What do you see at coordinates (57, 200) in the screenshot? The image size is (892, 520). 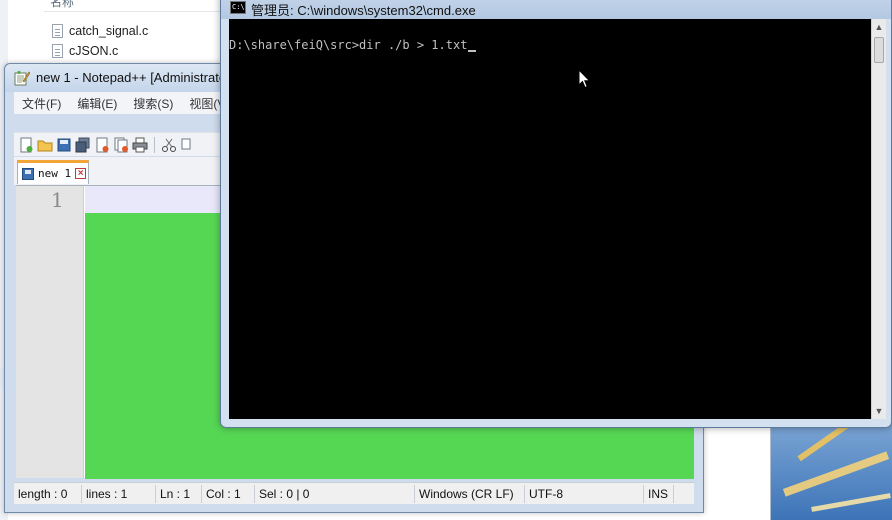 I see `line-number: 1` at bounding box center [57, 200].